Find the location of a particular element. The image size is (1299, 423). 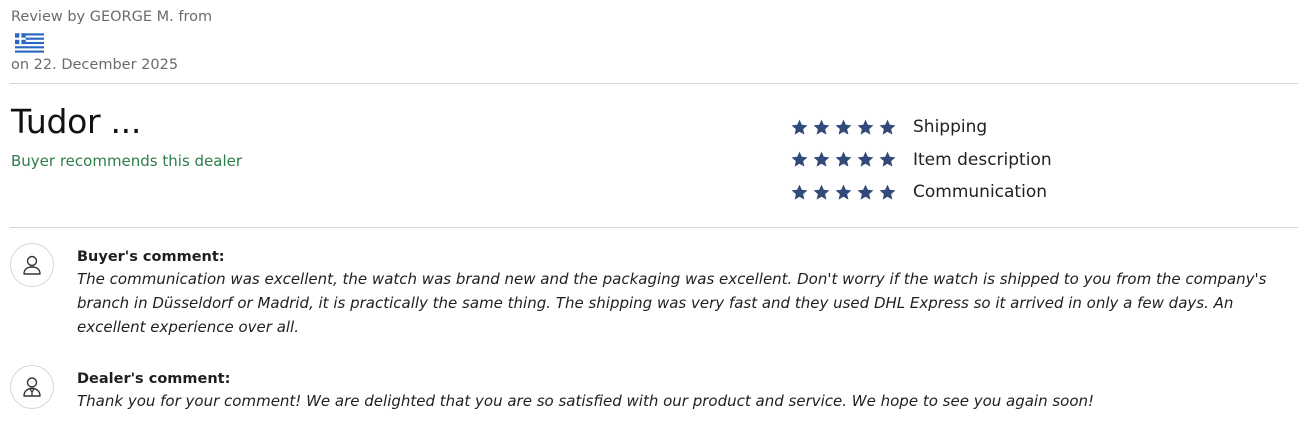

user-icon is located at coordinates (32, 265).